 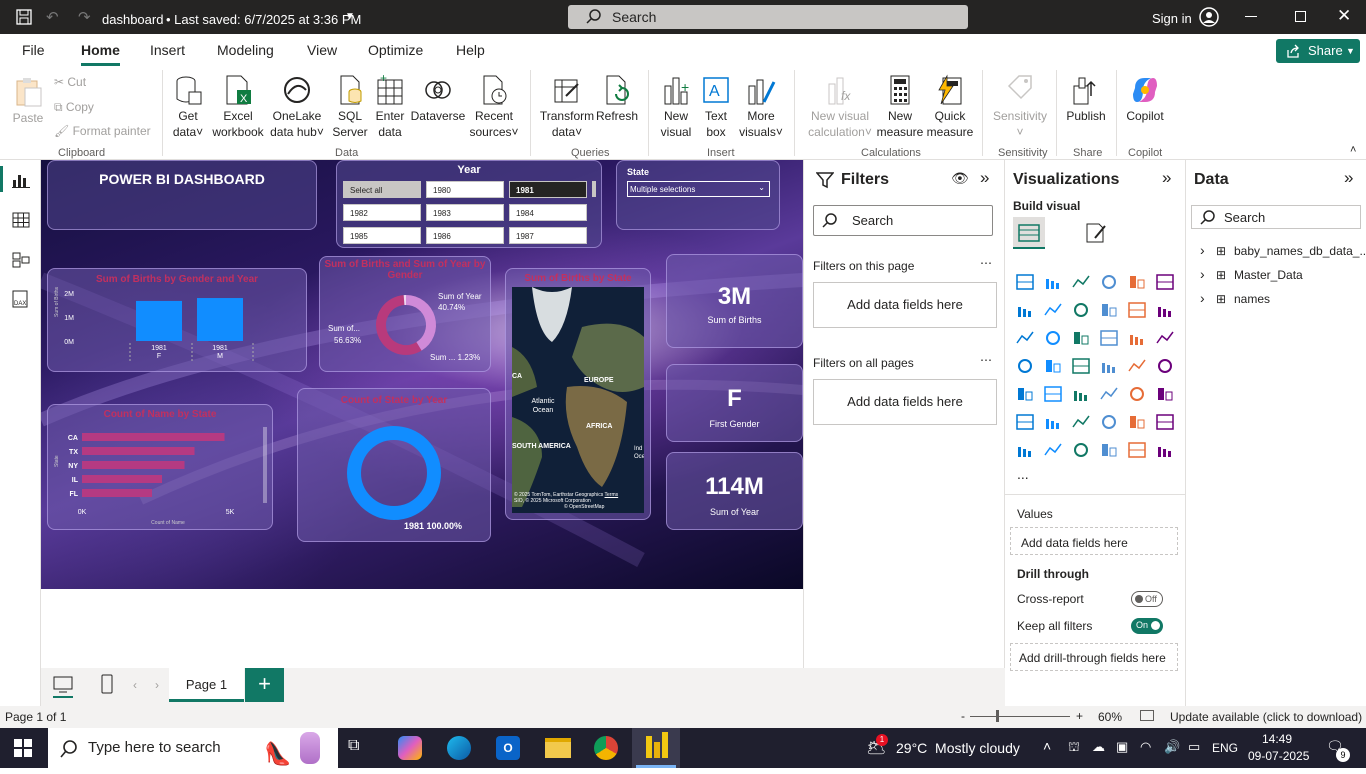 What do you see at coordinates (1079, 716) in the screenshot?
I see `zoom-in-button: +` at bounding box center [1079, 716].